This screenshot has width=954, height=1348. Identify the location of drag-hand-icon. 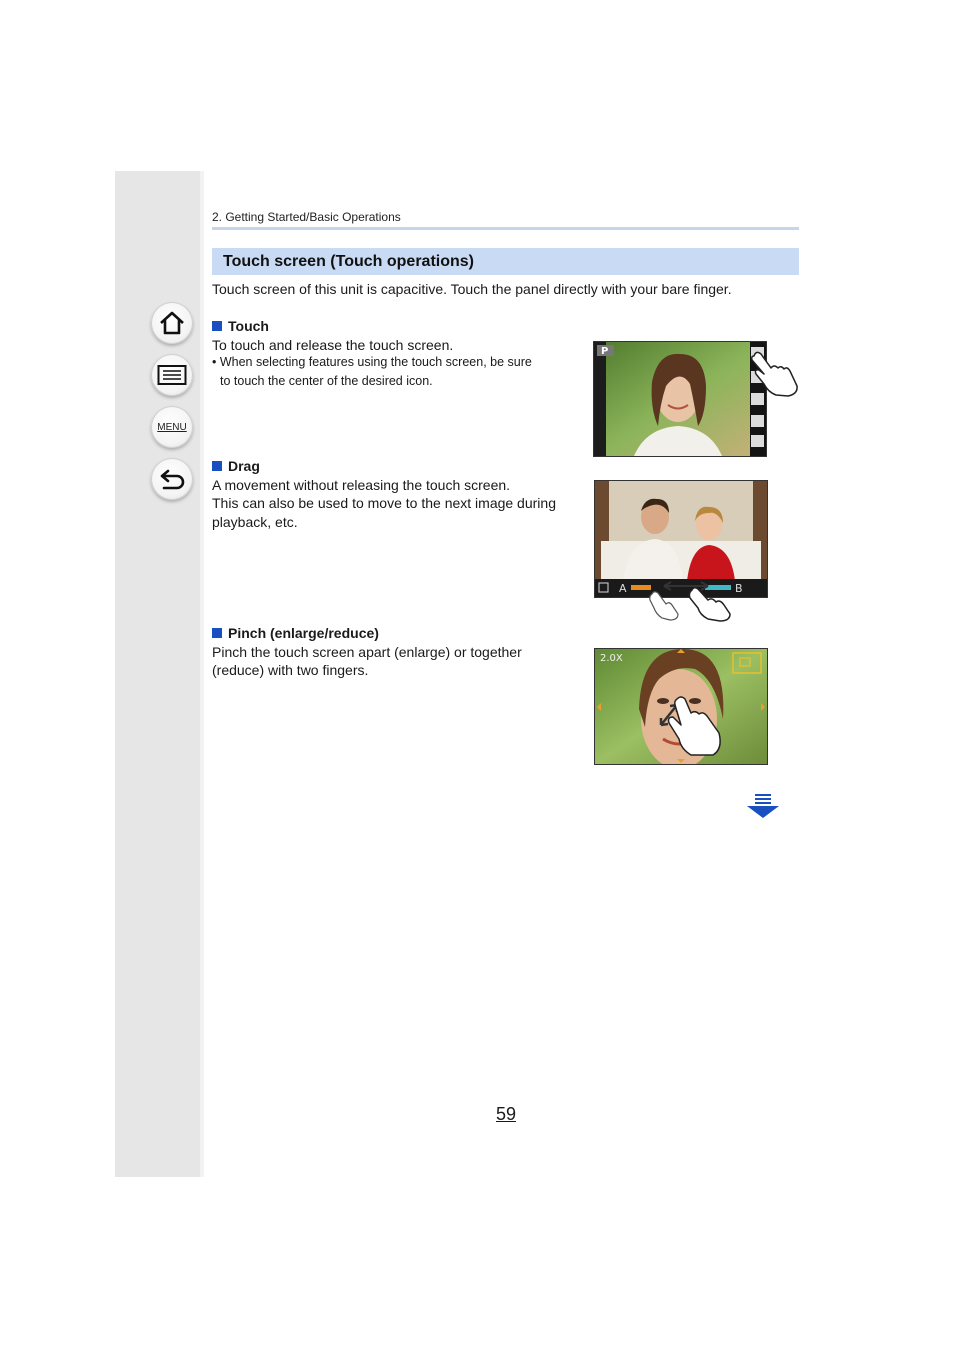
(690, 601).